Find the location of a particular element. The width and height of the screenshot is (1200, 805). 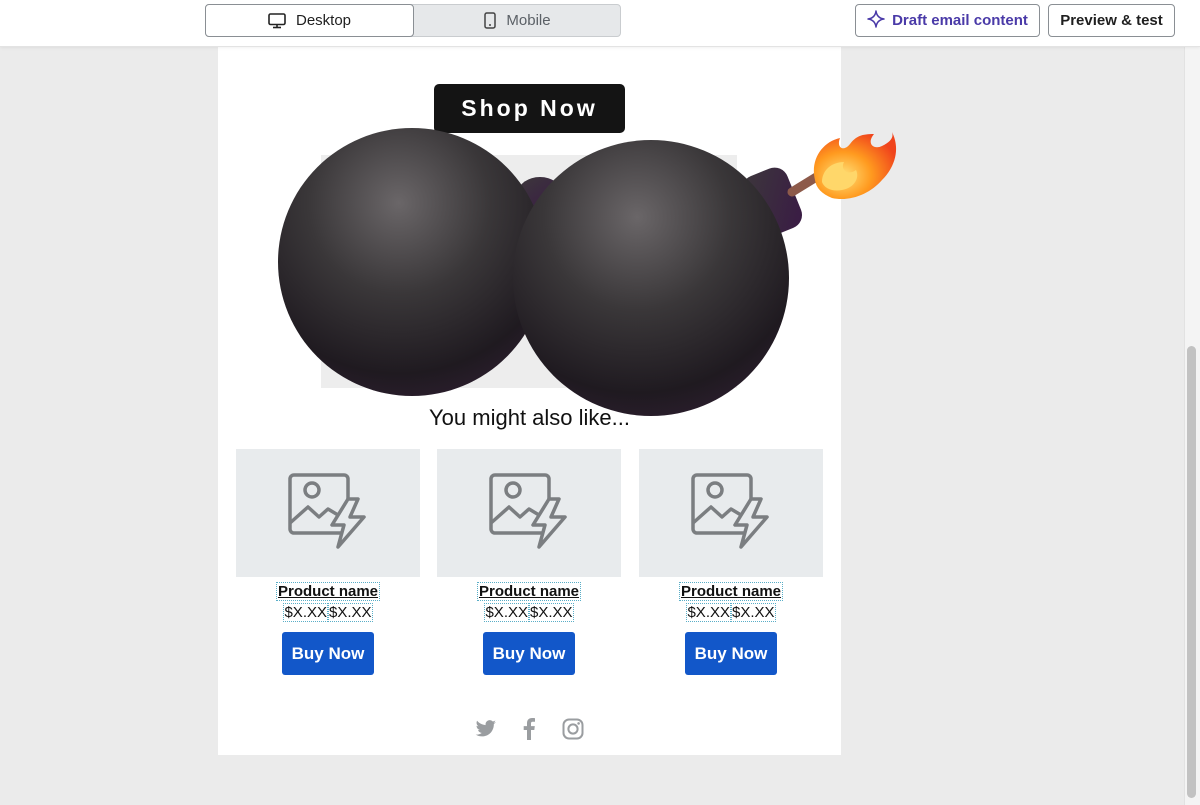

desktop-label: Desktop is located at coordinates (323, 20).